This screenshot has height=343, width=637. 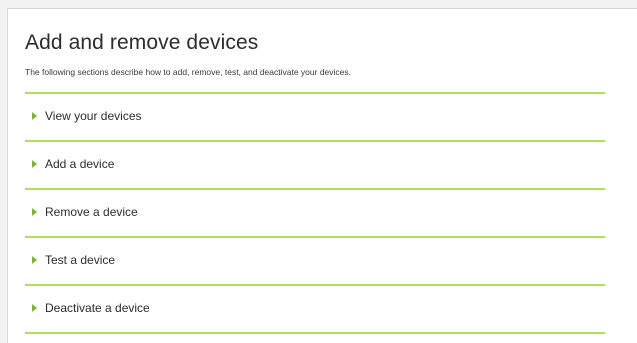 What do you see at coordinates (315, 166) in the screenshot?
I see `section-add-device: Add a device` at bounding box center [315, 166].